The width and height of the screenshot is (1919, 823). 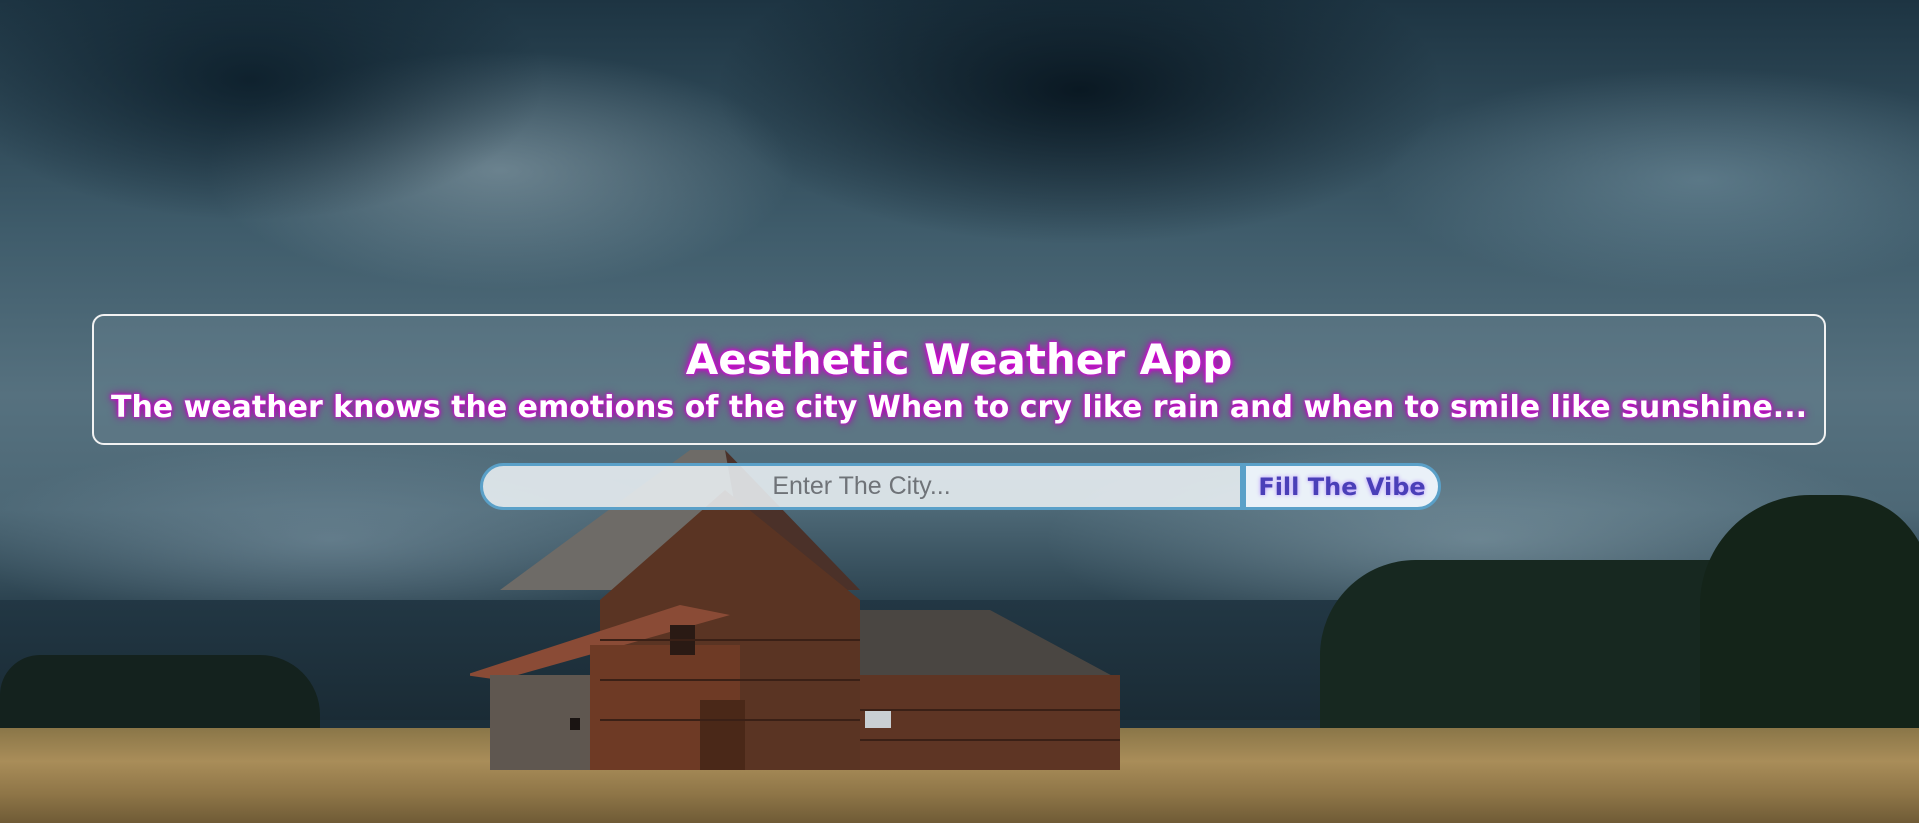 I want to click on search-form: Fill The Vibe, so click(x=960, y=486).